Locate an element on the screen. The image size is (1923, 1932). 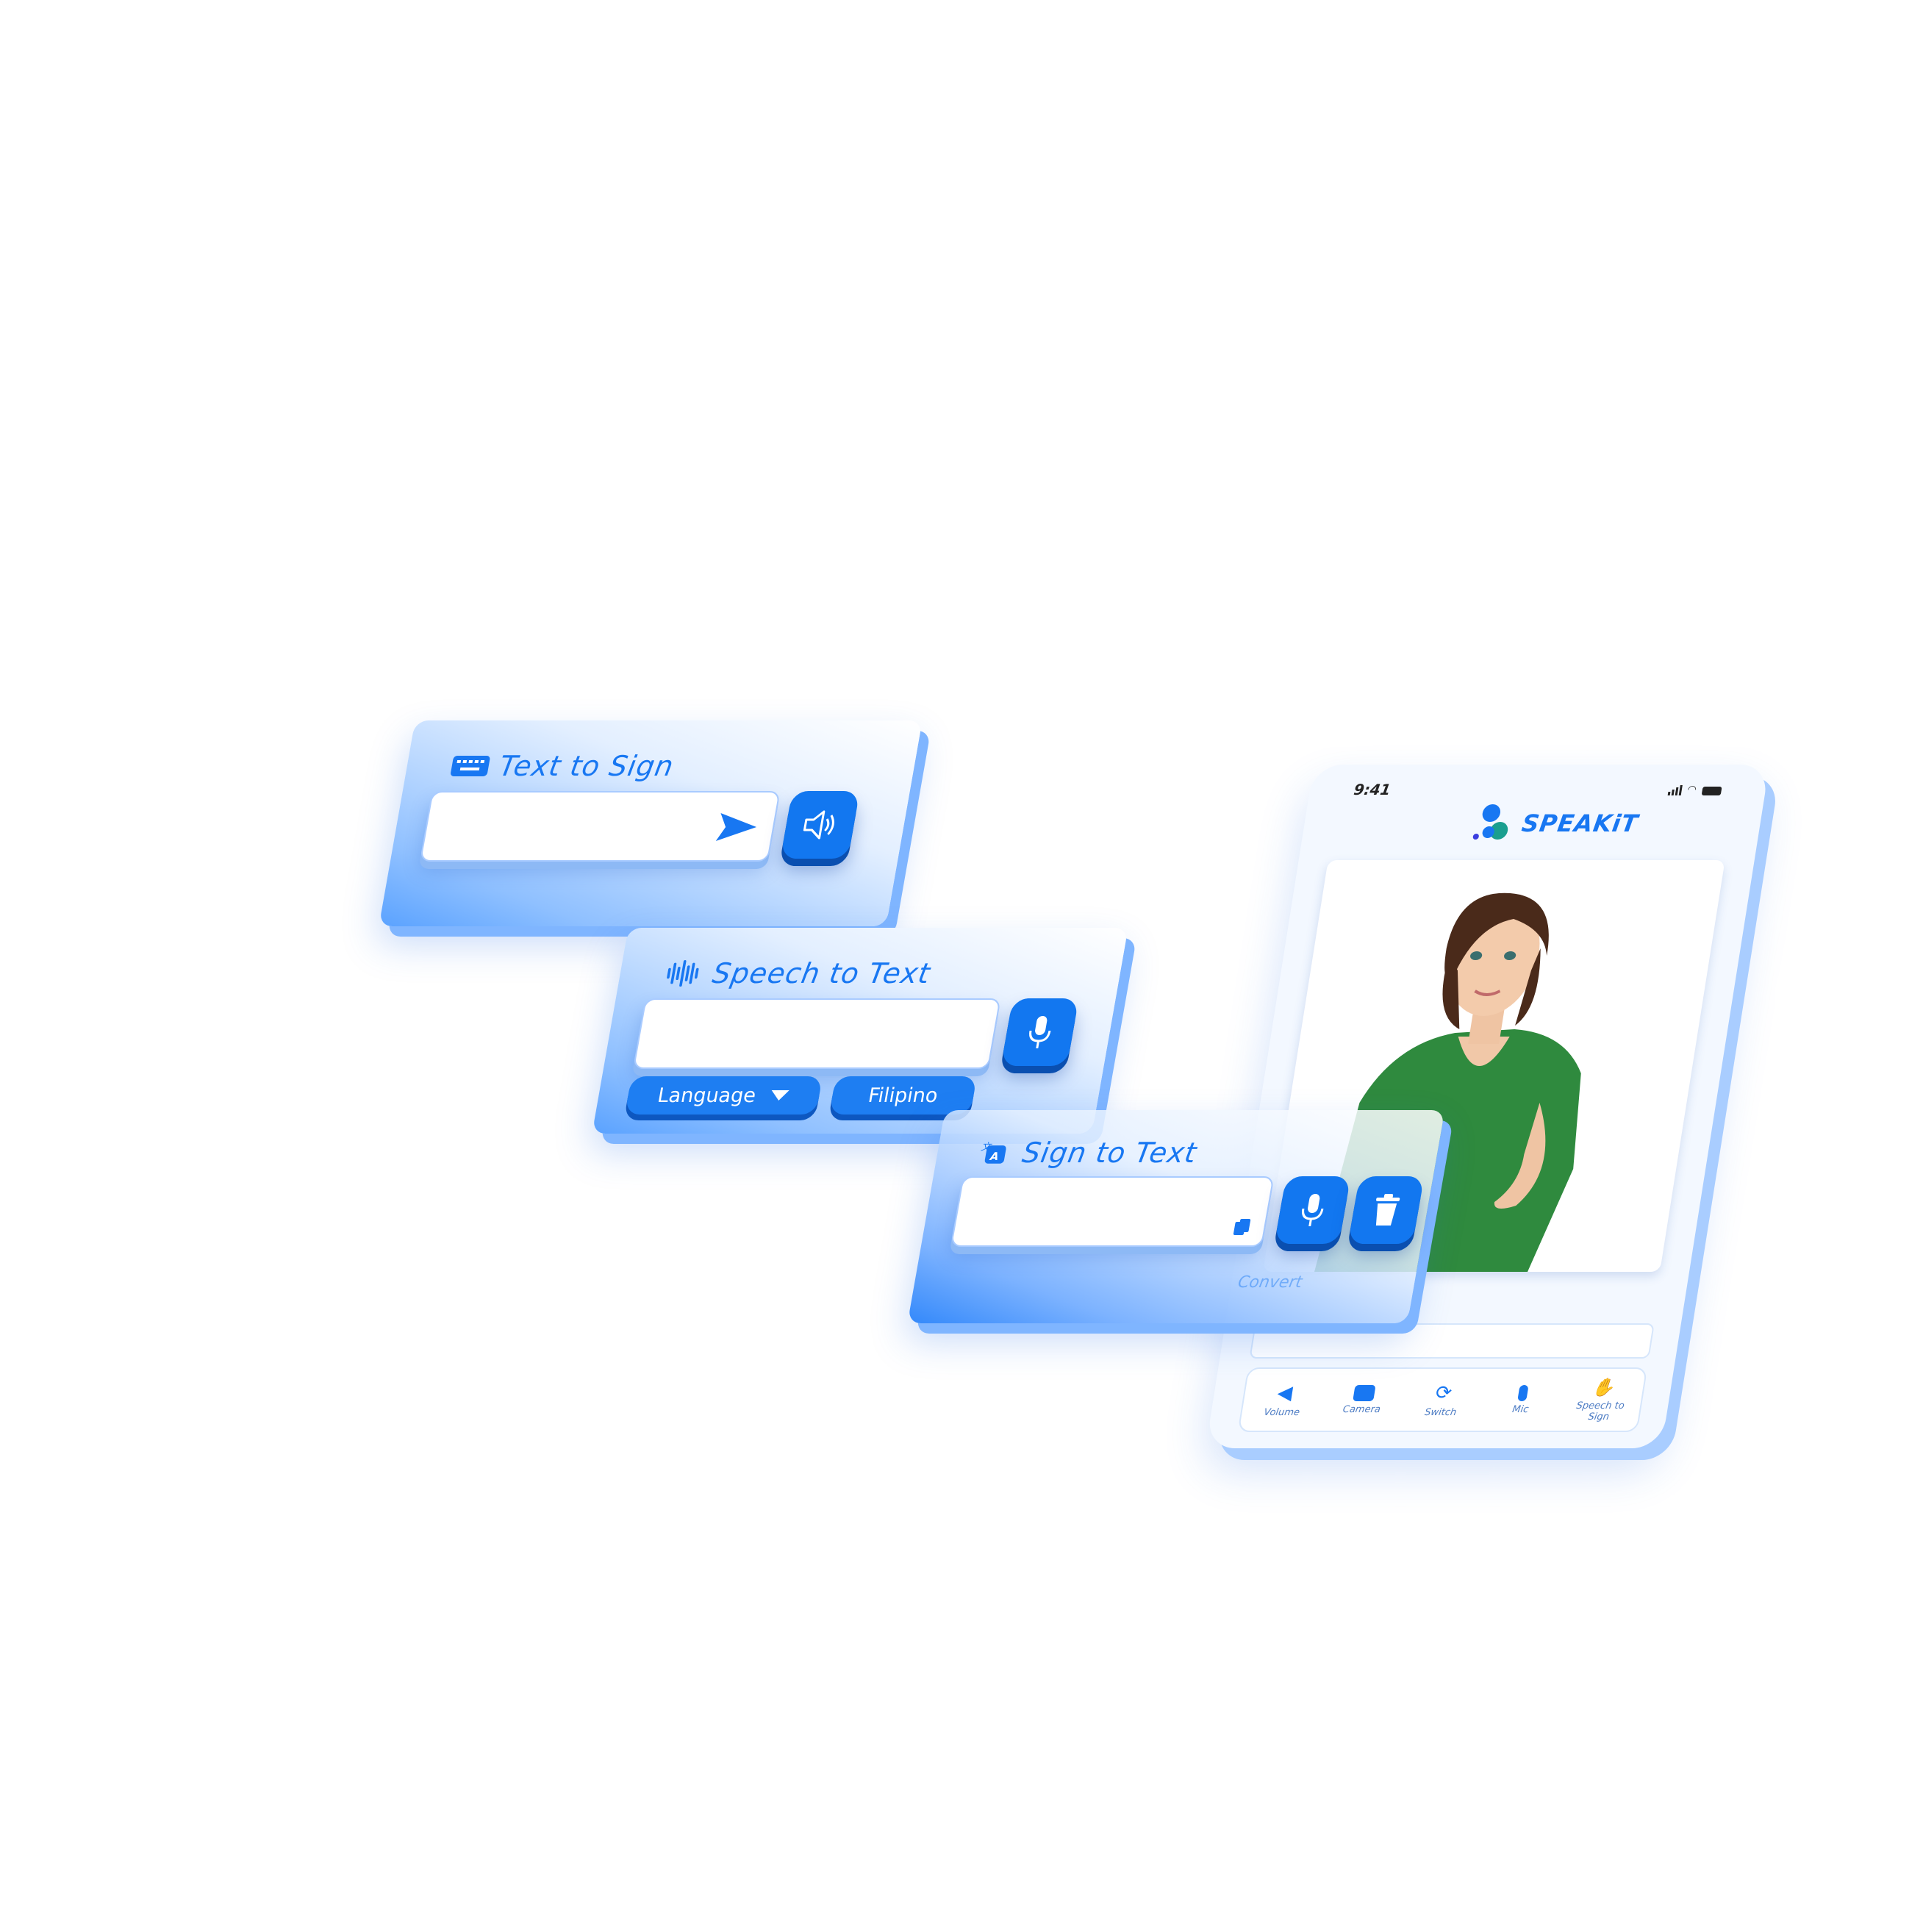
nav-speech-to-sign: ✋ Speech to Sign is located at coordinates (1602, 1400).